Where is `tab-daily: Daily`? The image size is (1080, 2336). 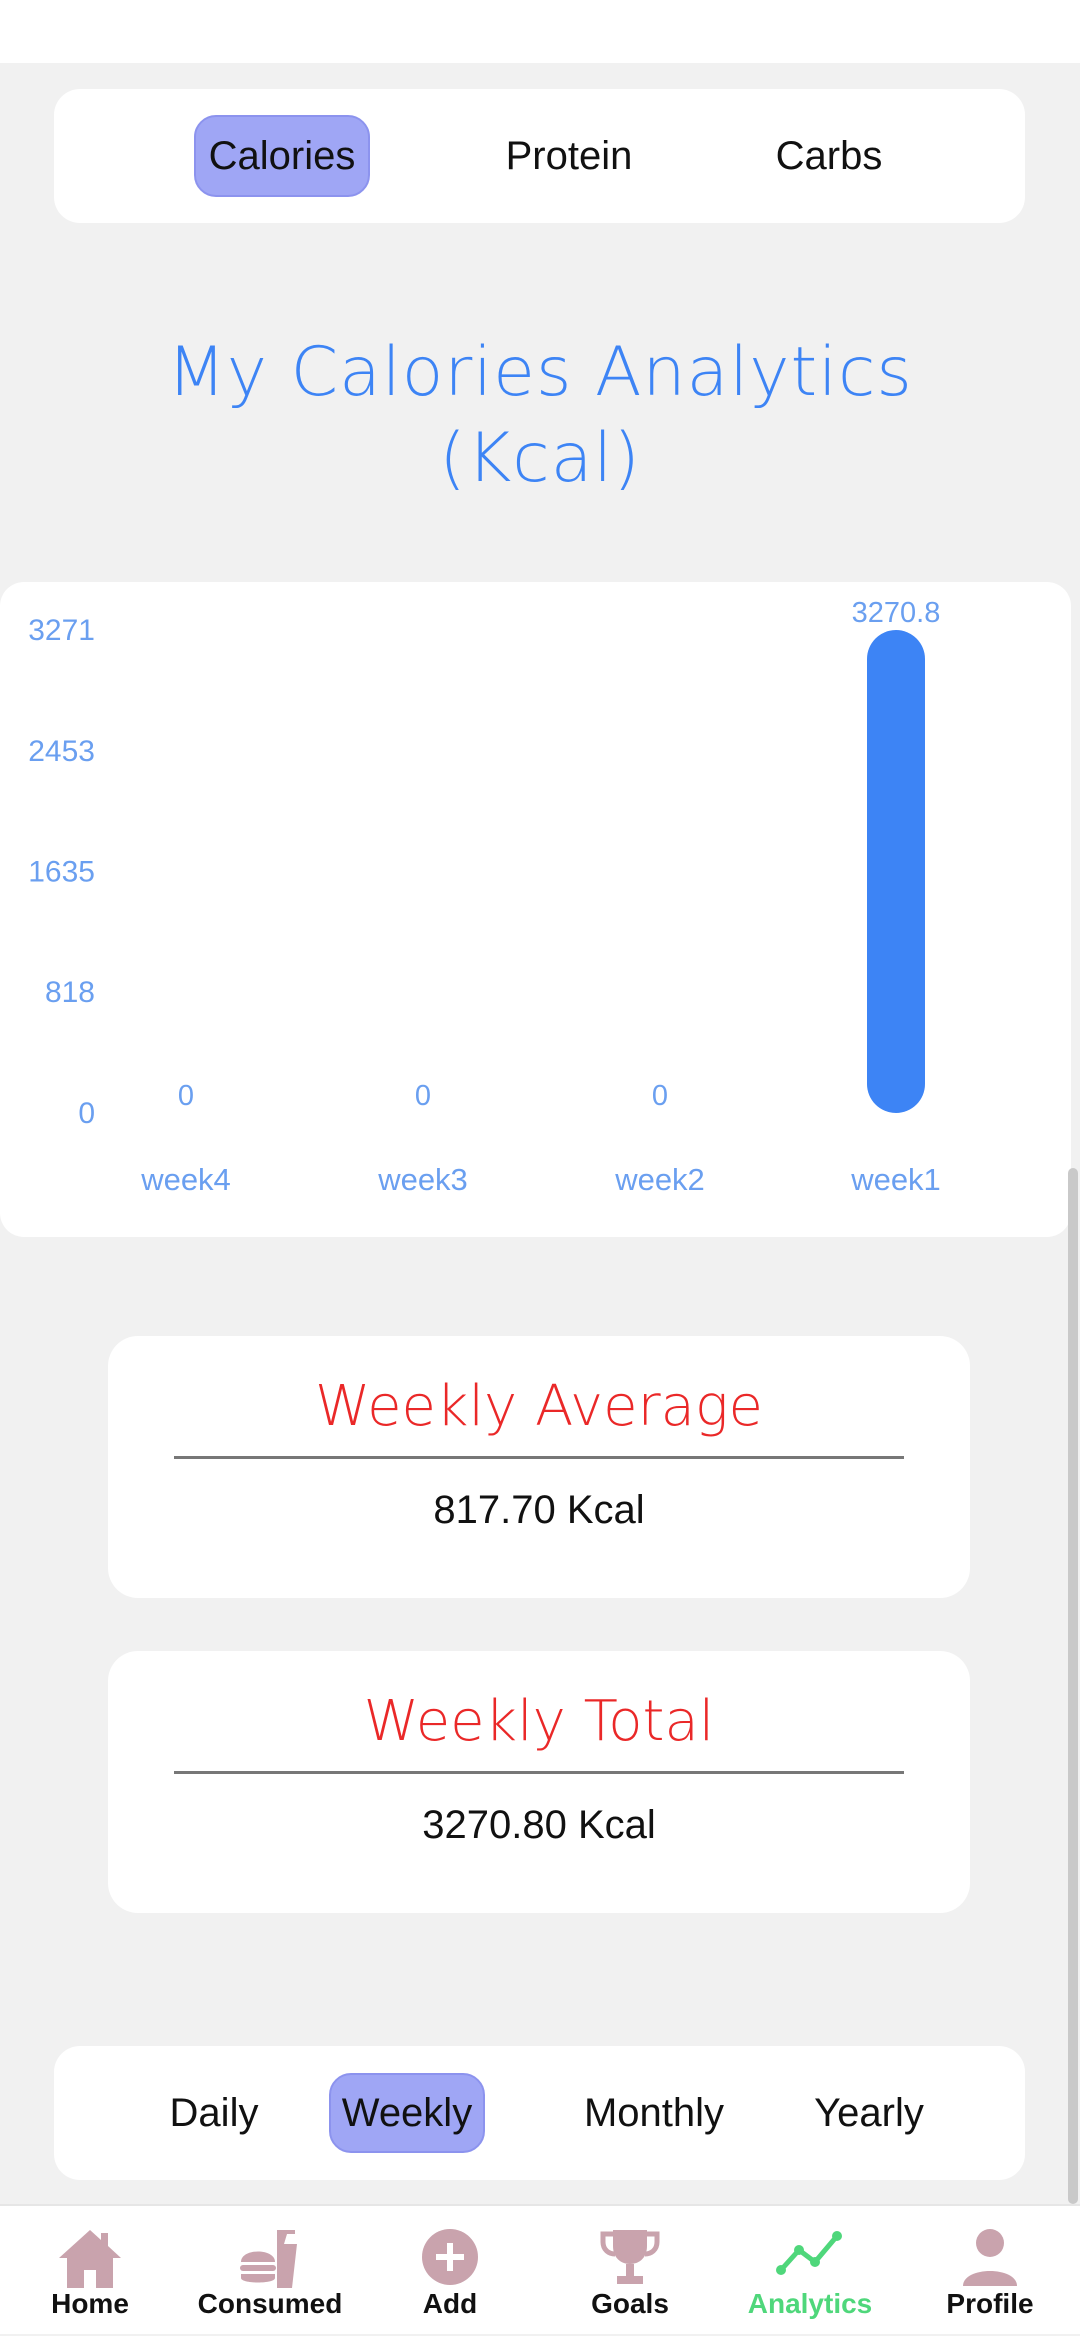 tab-daily: Daily is located at coordinates (214, 2113).